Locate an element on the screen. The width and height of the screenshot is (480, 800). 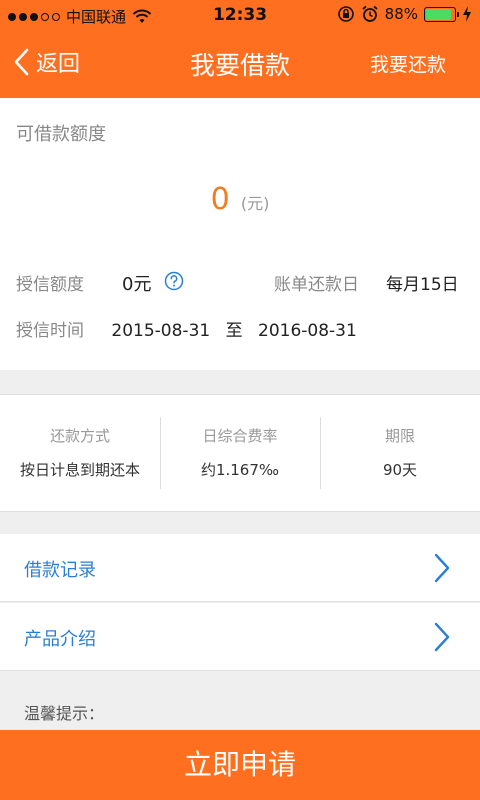
available-amount: 0 (元) is located at coordinates (240, 199).